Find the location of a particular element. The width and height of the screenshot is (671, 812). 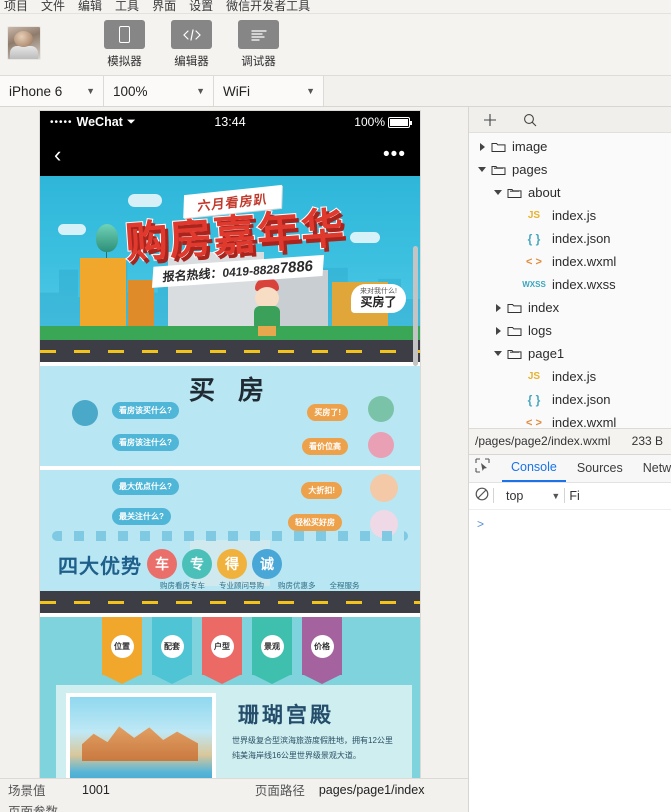

bubble-left-1: 最大优点什么? is located at coordinates (145, 486).